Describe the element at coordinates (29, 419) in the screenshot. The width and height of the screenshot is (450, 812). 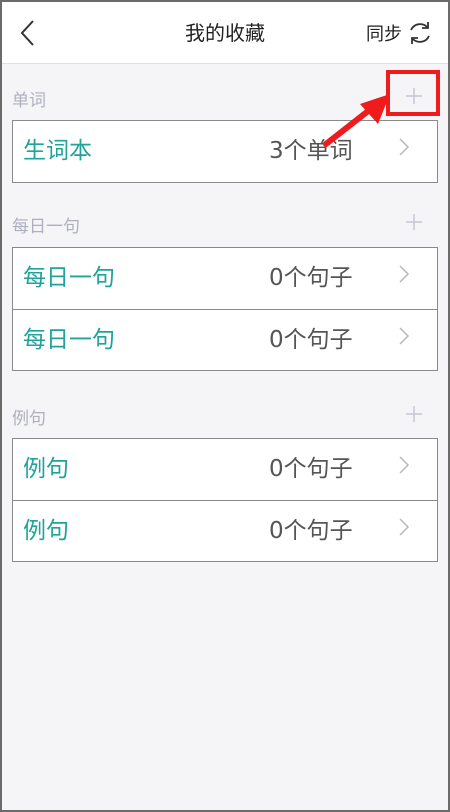
I see `section-title: 例句` at that location.